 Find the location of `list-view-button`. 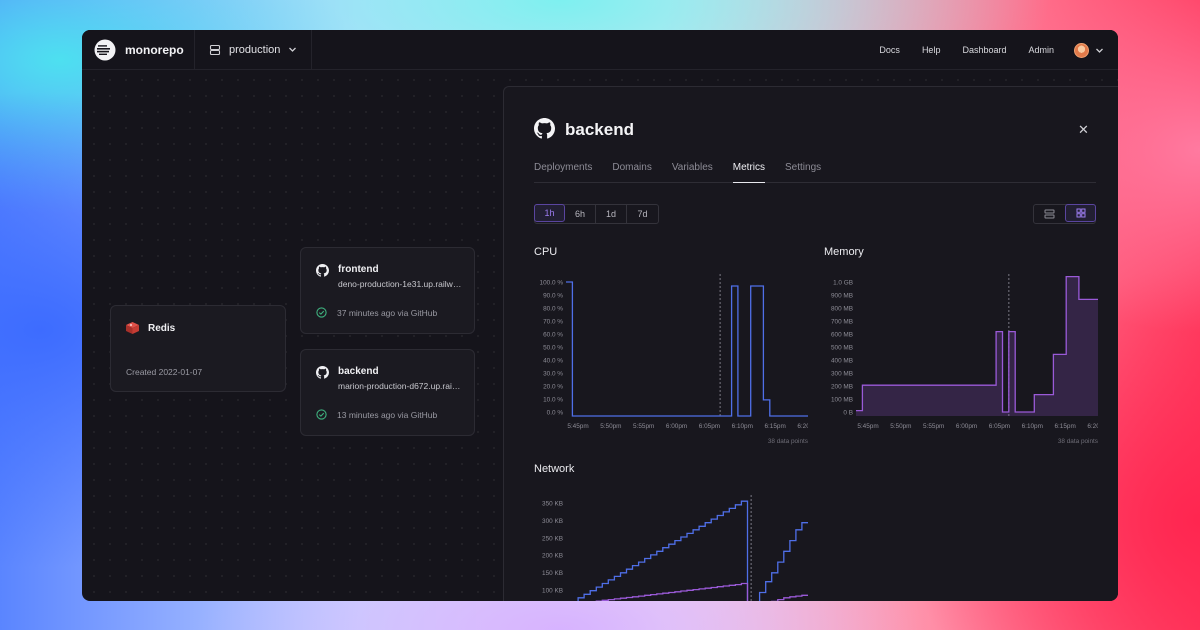

list-view-button is located at coordinates (1049, 214).